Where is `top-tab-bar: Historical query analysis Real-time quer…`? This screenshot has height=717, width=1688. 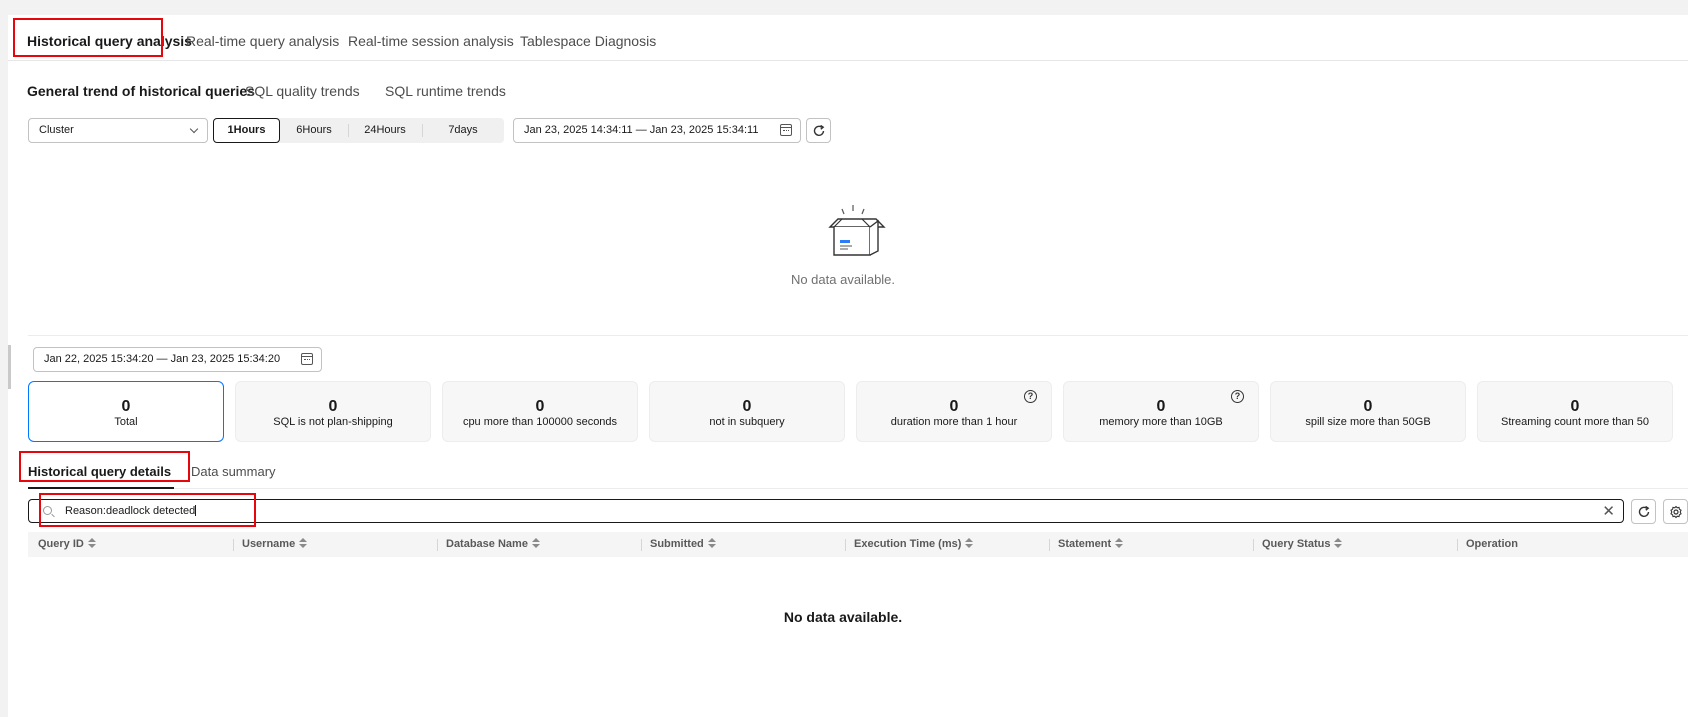
top-tab-bar: Historical query analysis Real-time quer… is located at coordinates (848, 38).